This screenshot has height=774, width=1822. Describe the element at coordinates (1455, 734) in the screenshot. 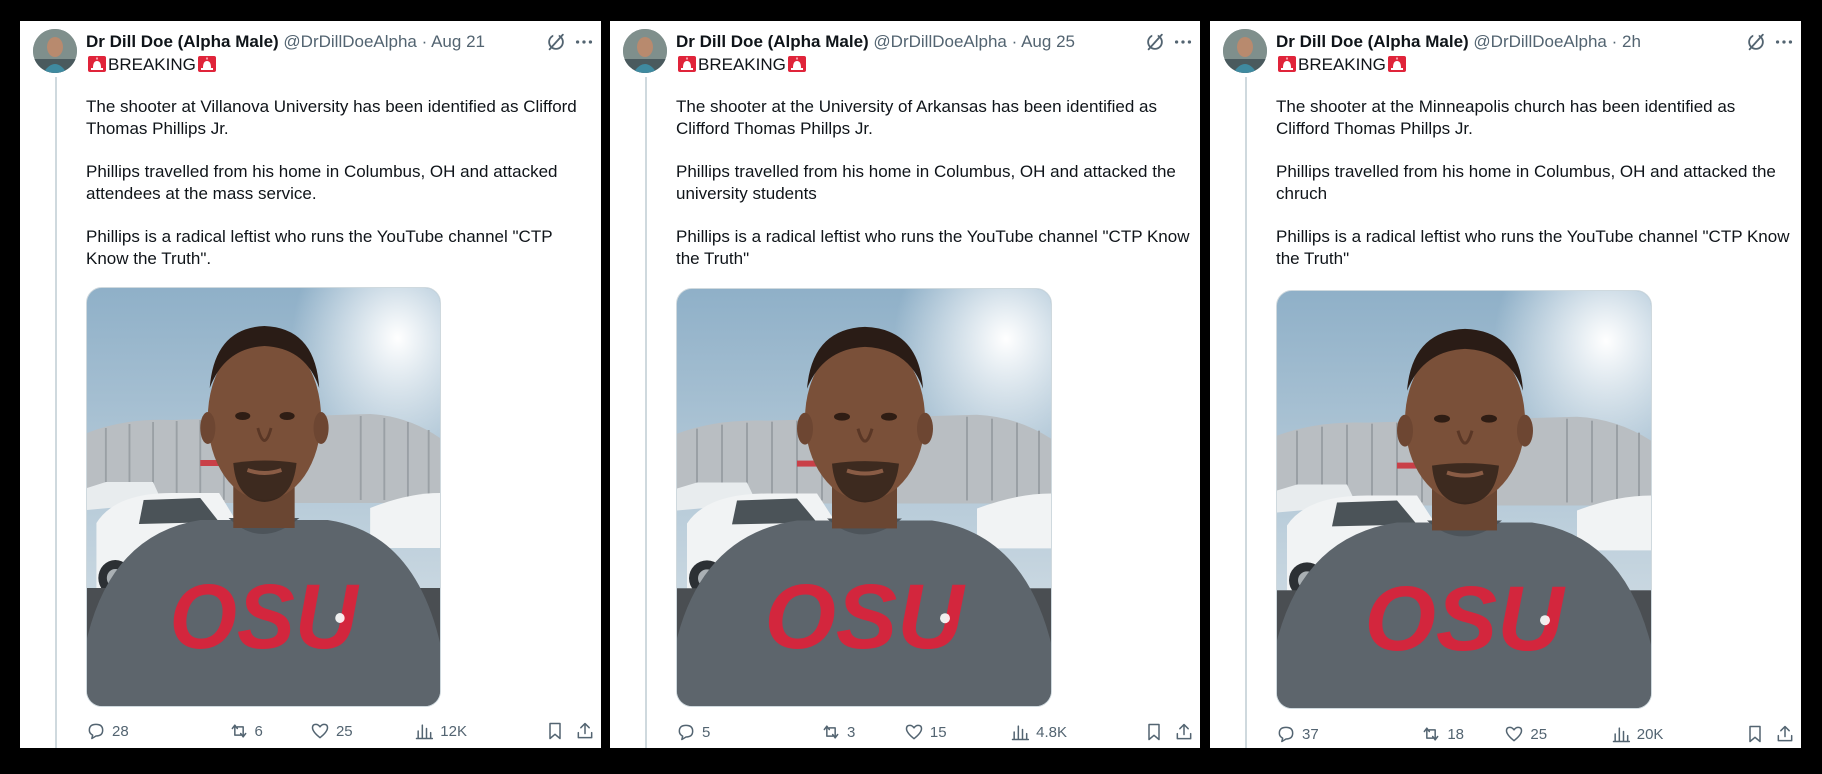

I see `repost-count: 18` at that location.